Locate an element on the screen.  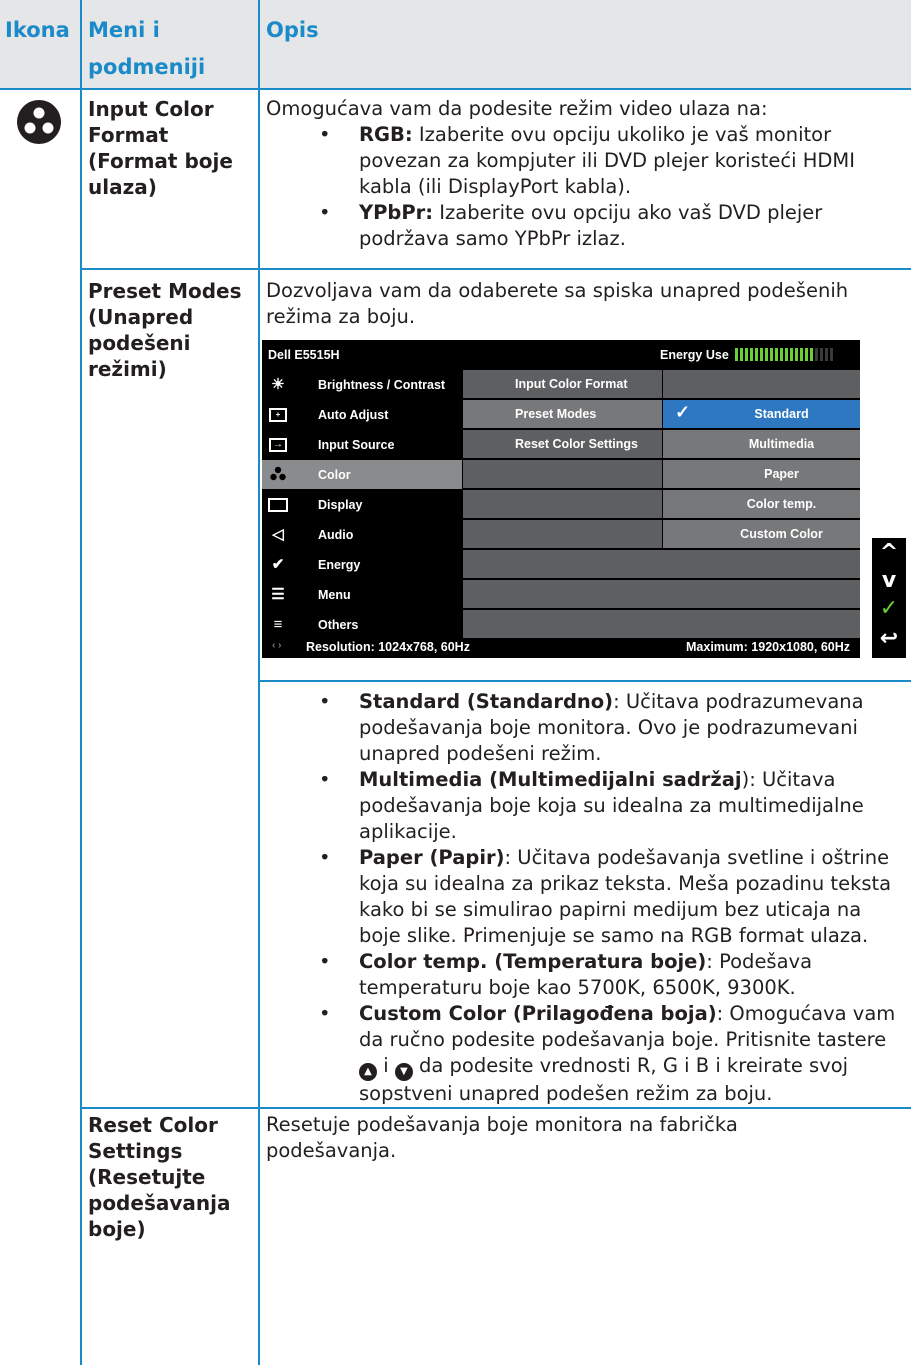
title-line: (Format boje is located at coordinates (160, 161).